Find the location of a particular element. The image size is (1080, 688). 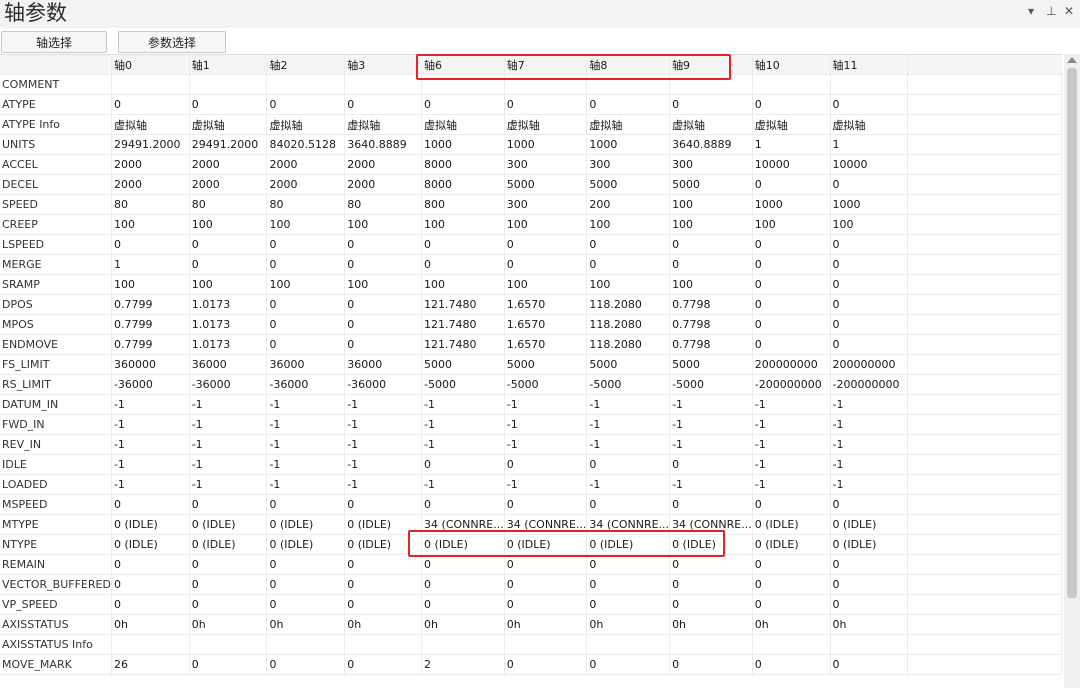

parameter-value-cell: 0.7799 is located at coordinates (150, 304).